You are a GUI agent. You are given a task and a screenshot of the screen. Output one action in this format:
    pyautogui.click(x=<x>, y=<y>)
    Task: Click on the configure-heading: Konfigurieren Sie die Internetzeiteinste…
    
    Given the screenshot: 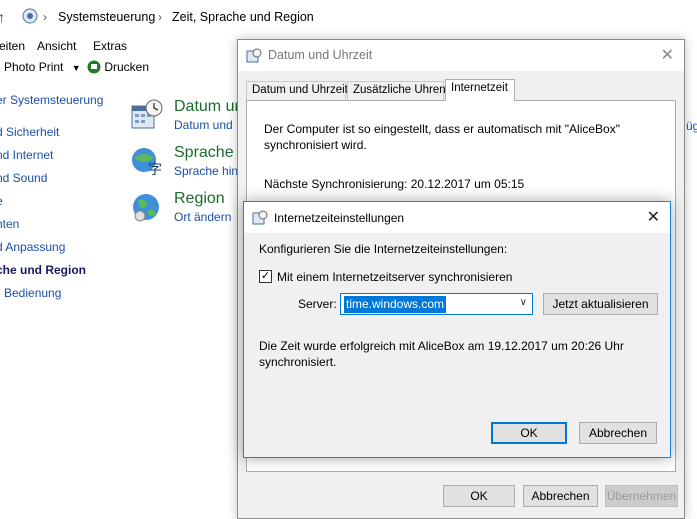 What is the action you would take?
    pyautogui.click(x=383, y=249)
    